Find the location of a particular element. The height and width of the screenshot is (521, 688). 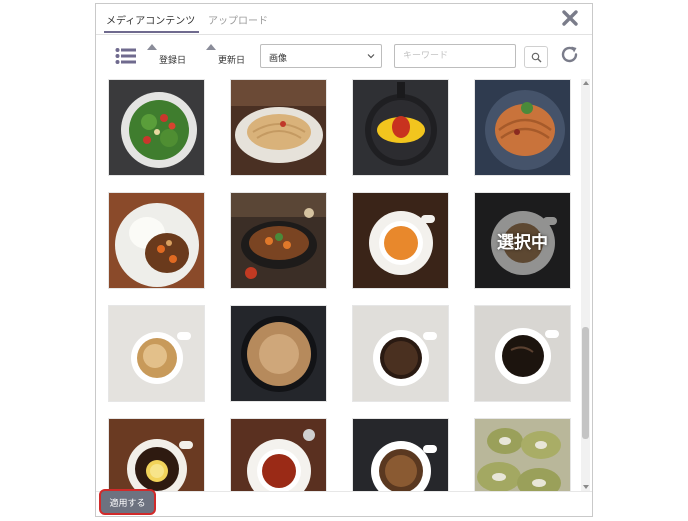

sort-registered-label: 登録日 is located at coordinates (173, 61).